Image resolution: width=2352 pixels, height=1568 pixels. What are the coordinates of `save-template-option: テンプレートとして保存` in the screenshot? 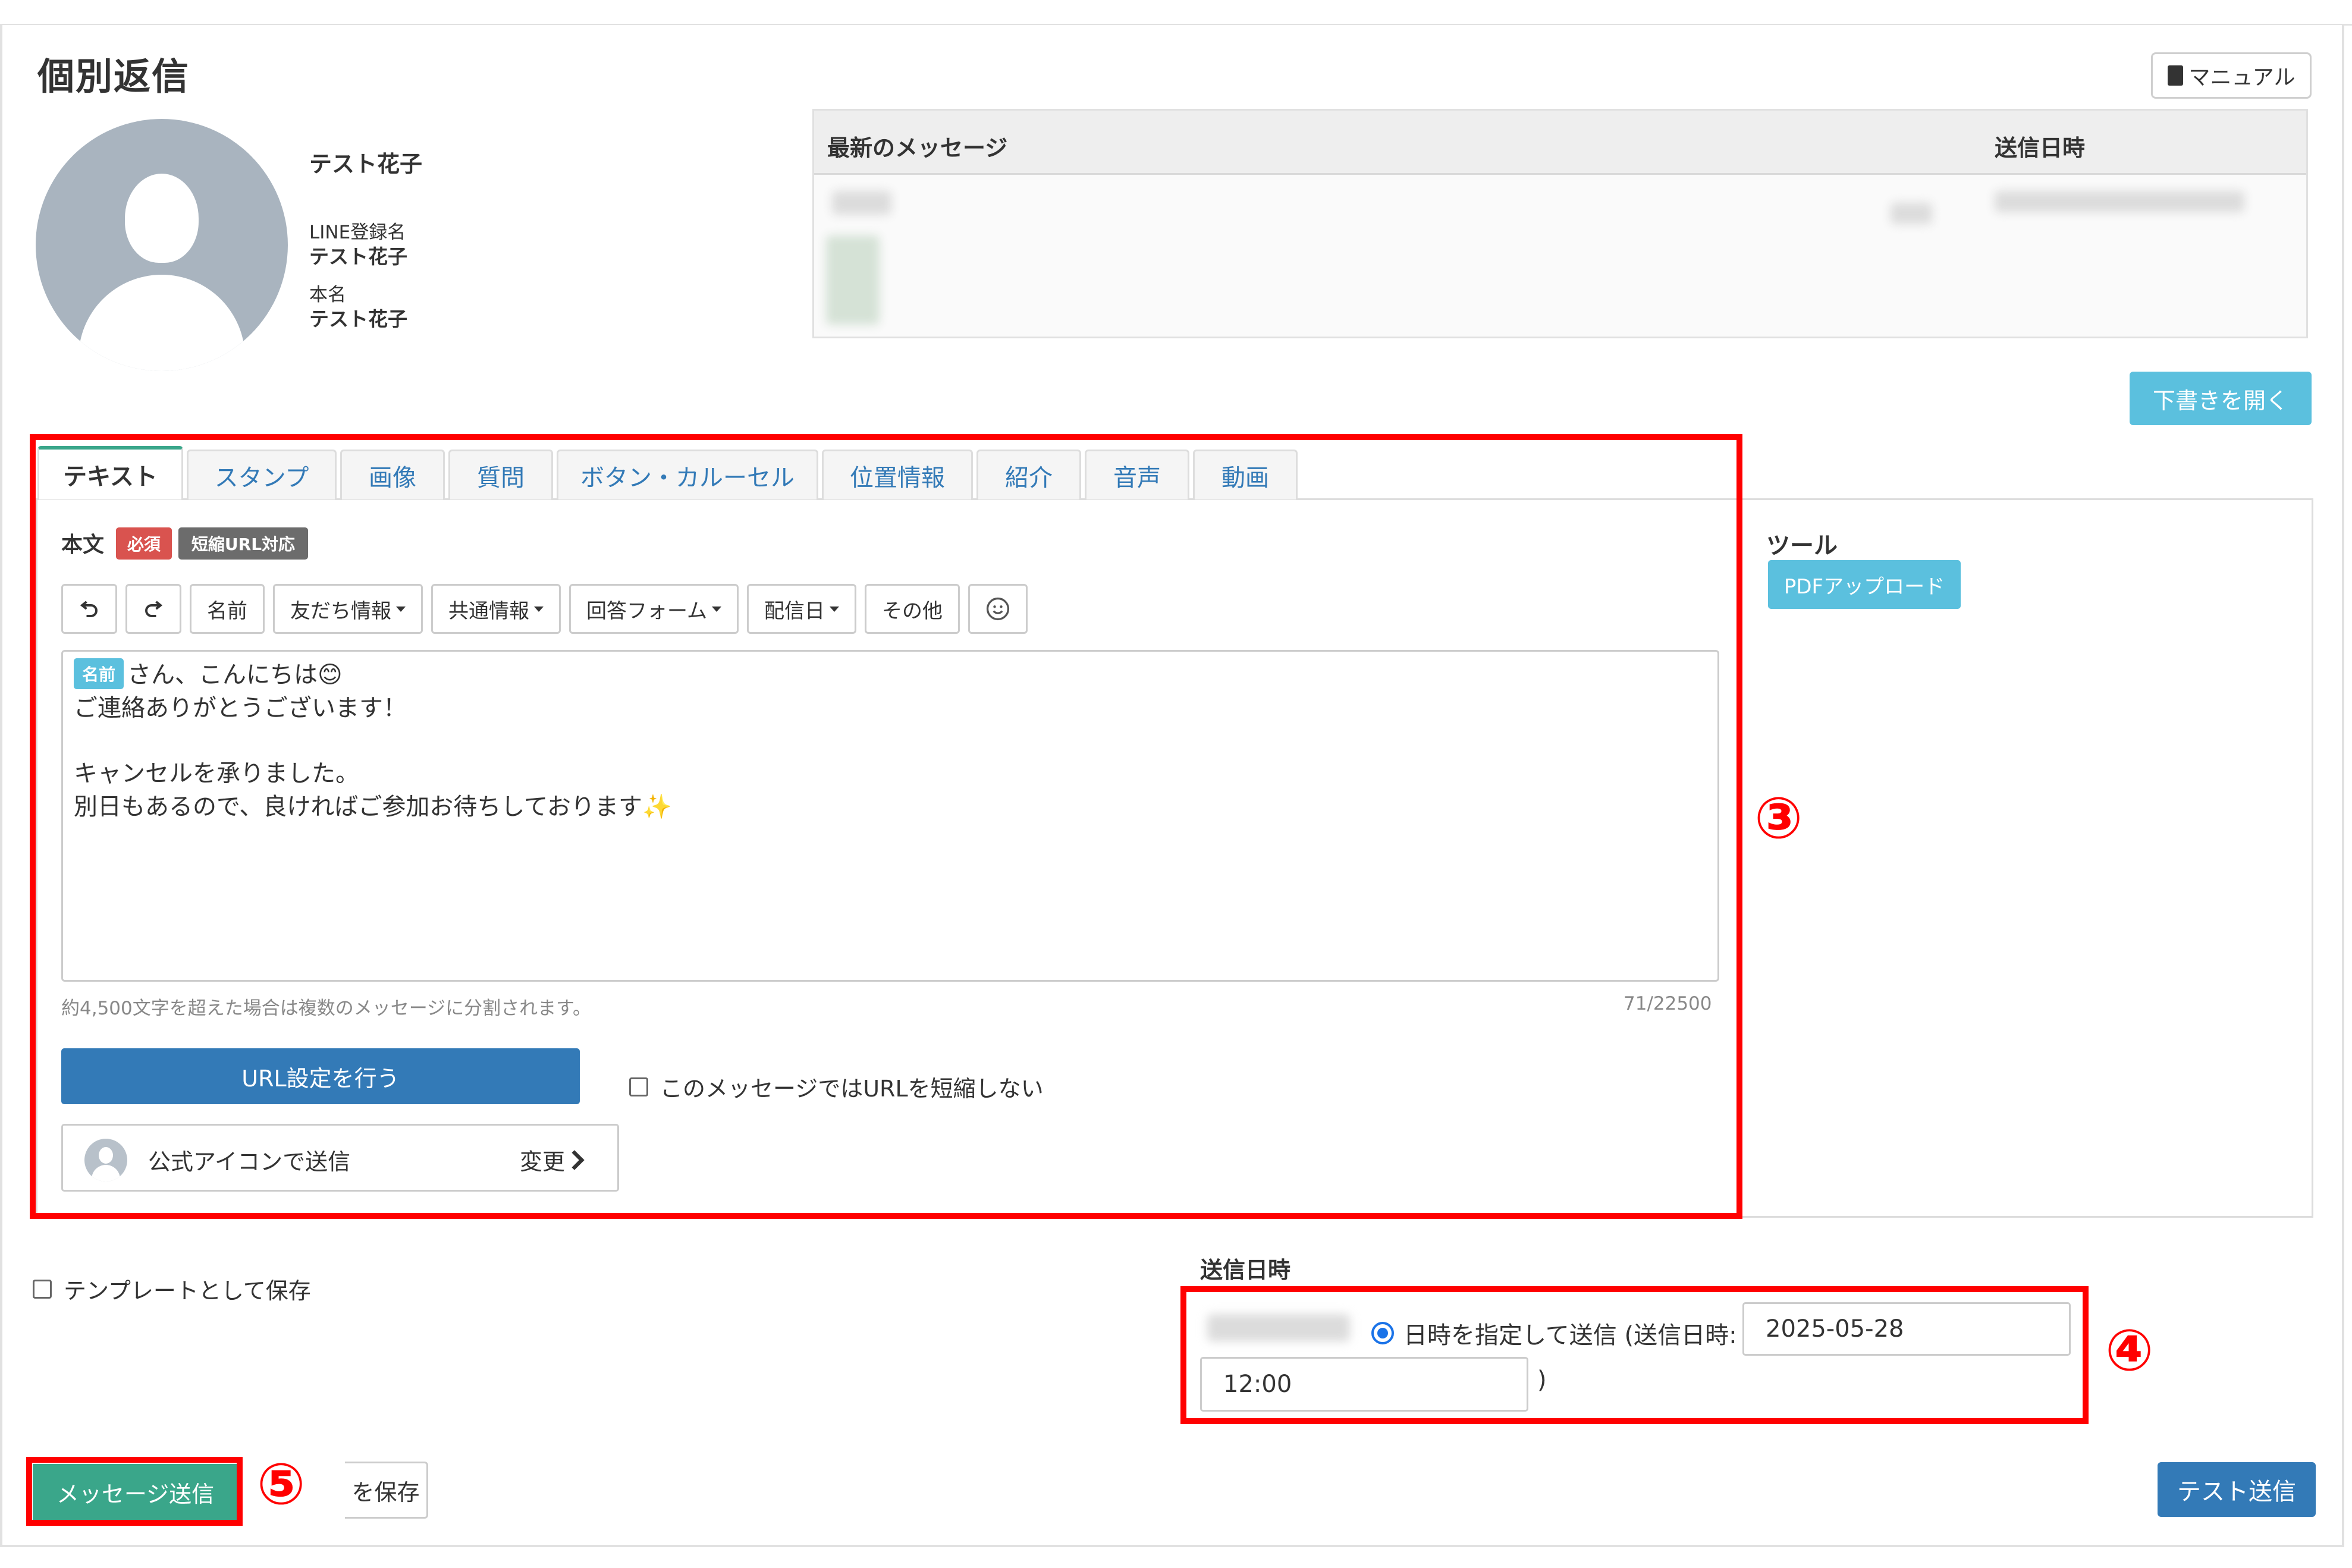 It's located at (172, 1288).